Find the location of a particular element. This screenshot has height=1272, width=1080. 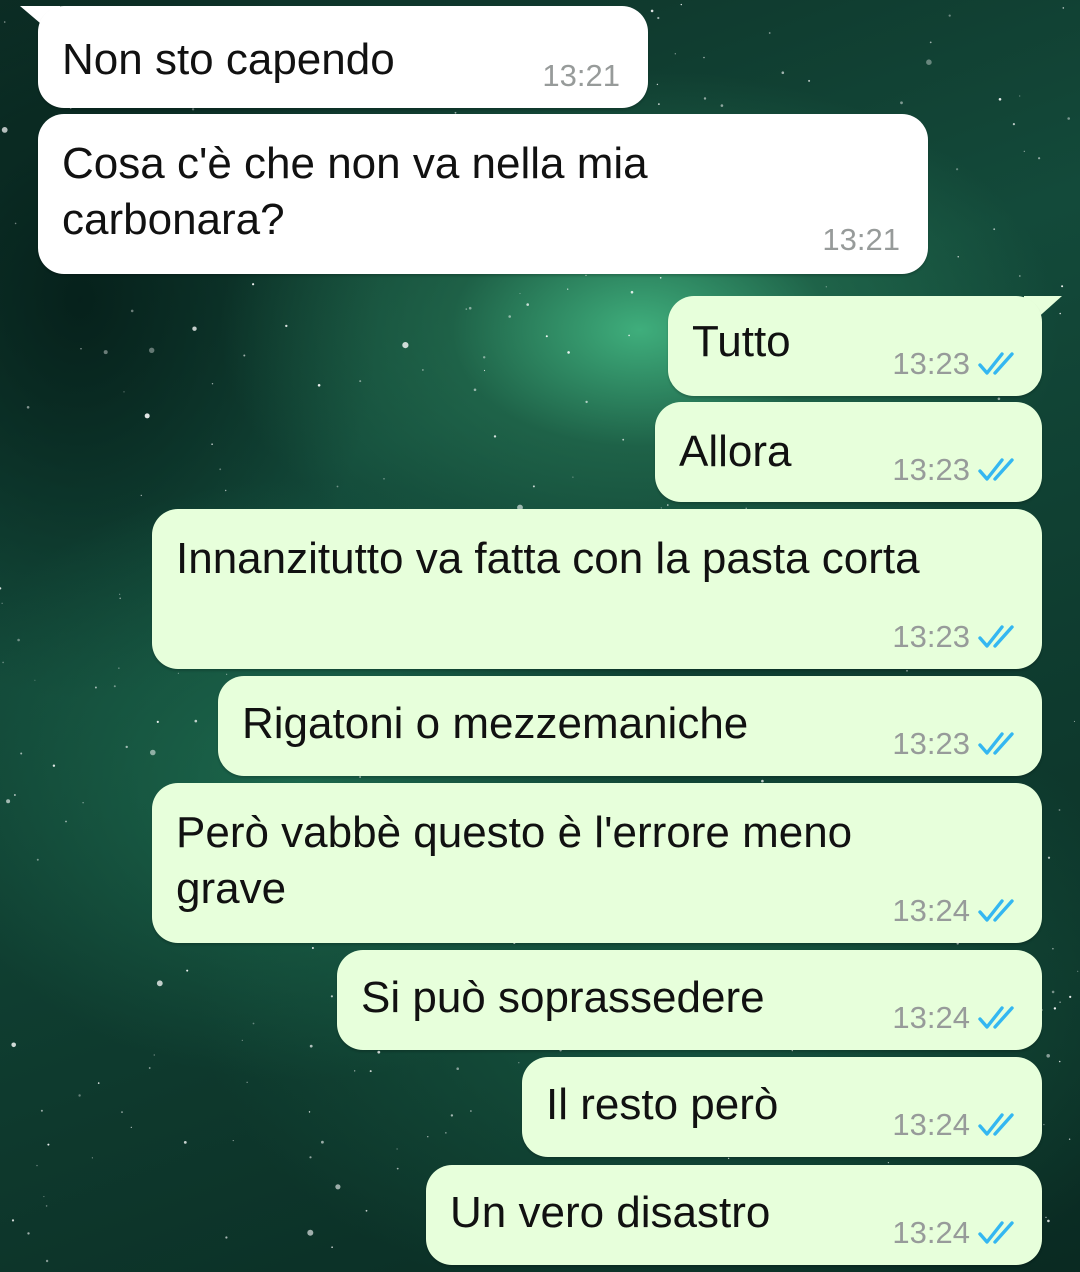

message-bubble-incoming: Non sto capendo 13:21 is located at coordinates (343, 57).